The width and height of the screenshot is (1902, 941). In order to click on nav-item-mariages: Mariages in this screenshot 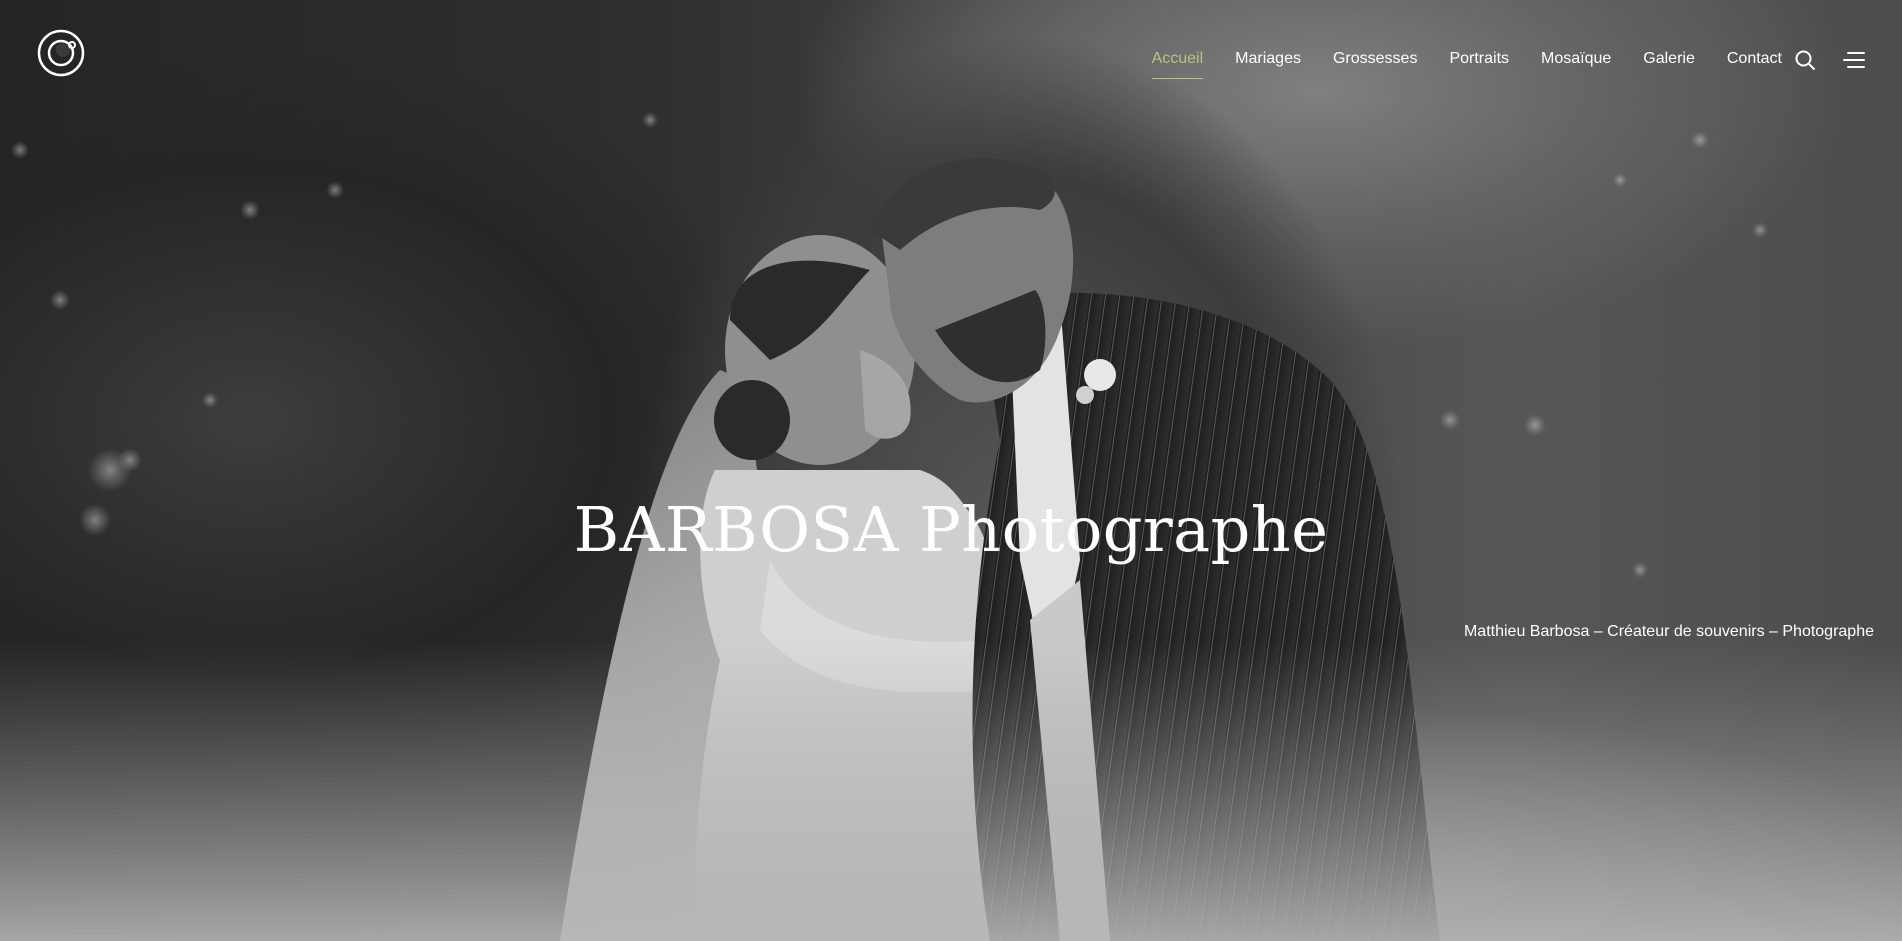, I will do `click(1268, 59)`.